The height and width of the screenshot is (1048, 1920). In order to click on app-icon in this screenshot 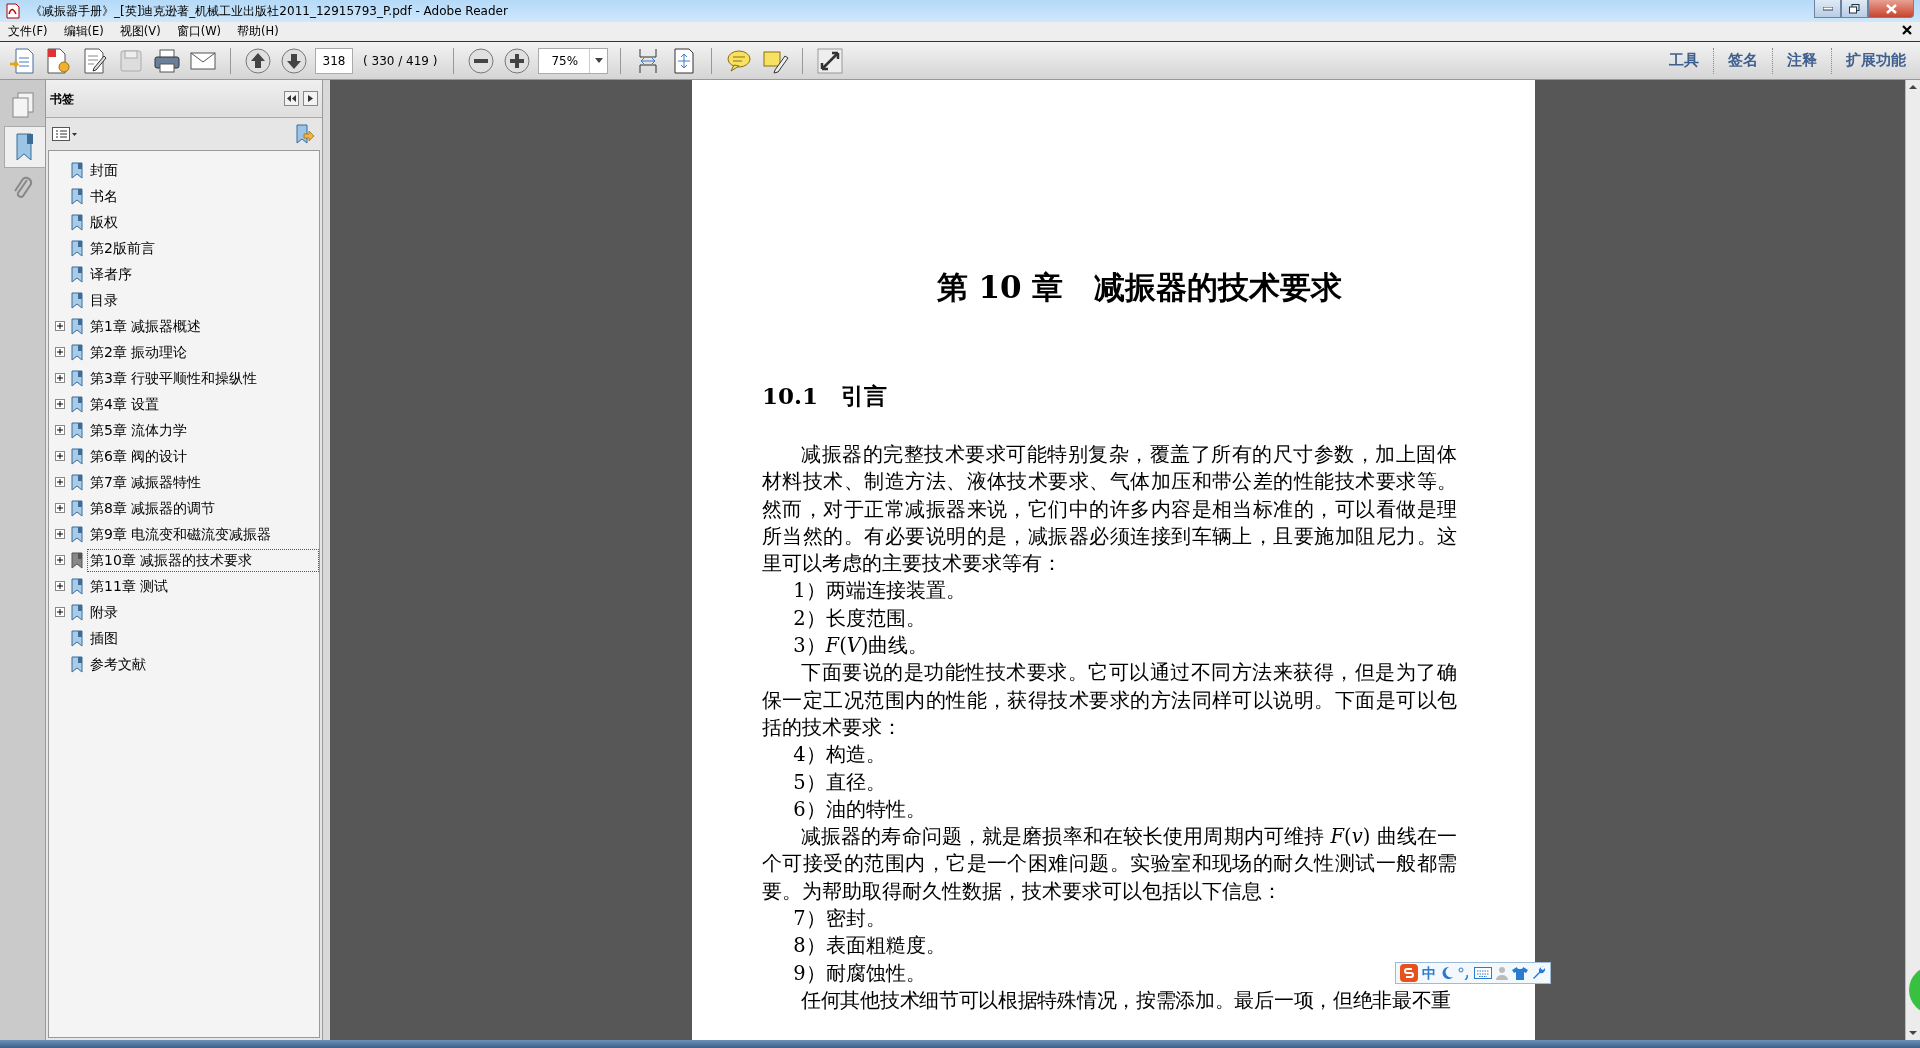, I will do `click(13, 11)`.